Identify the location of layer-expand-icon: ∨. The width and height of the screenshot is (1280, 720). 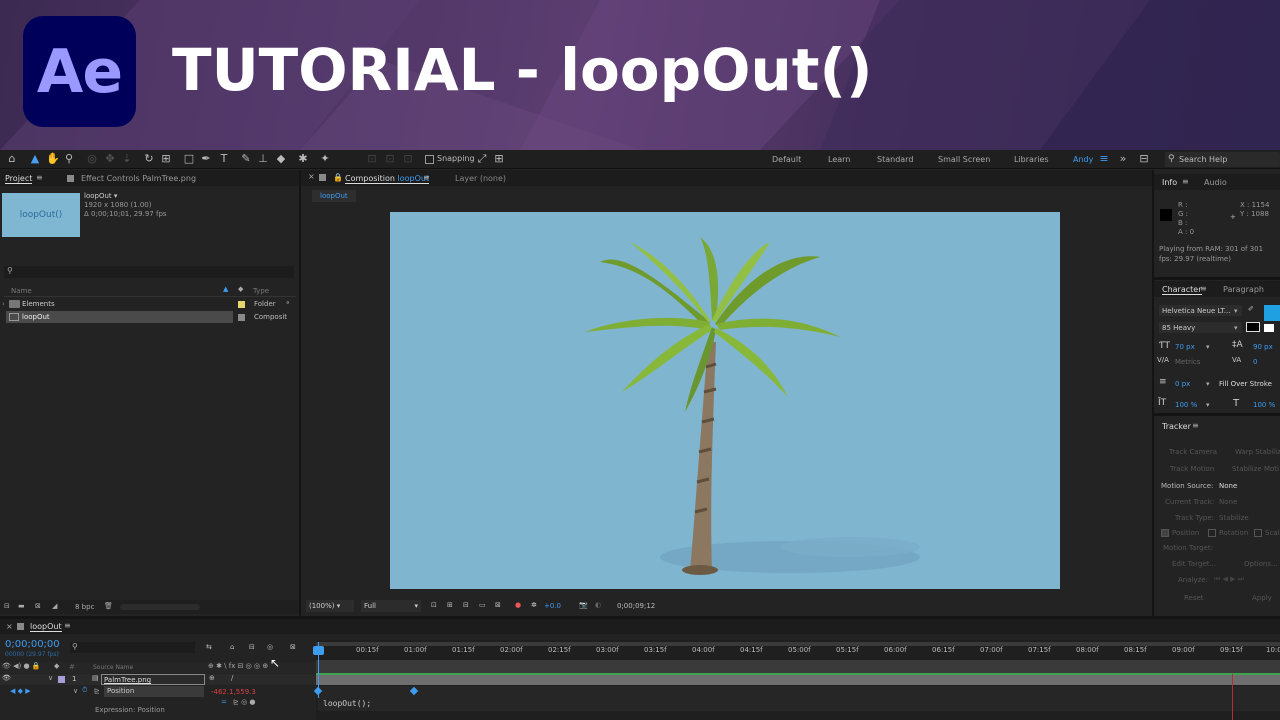
(50, 678).